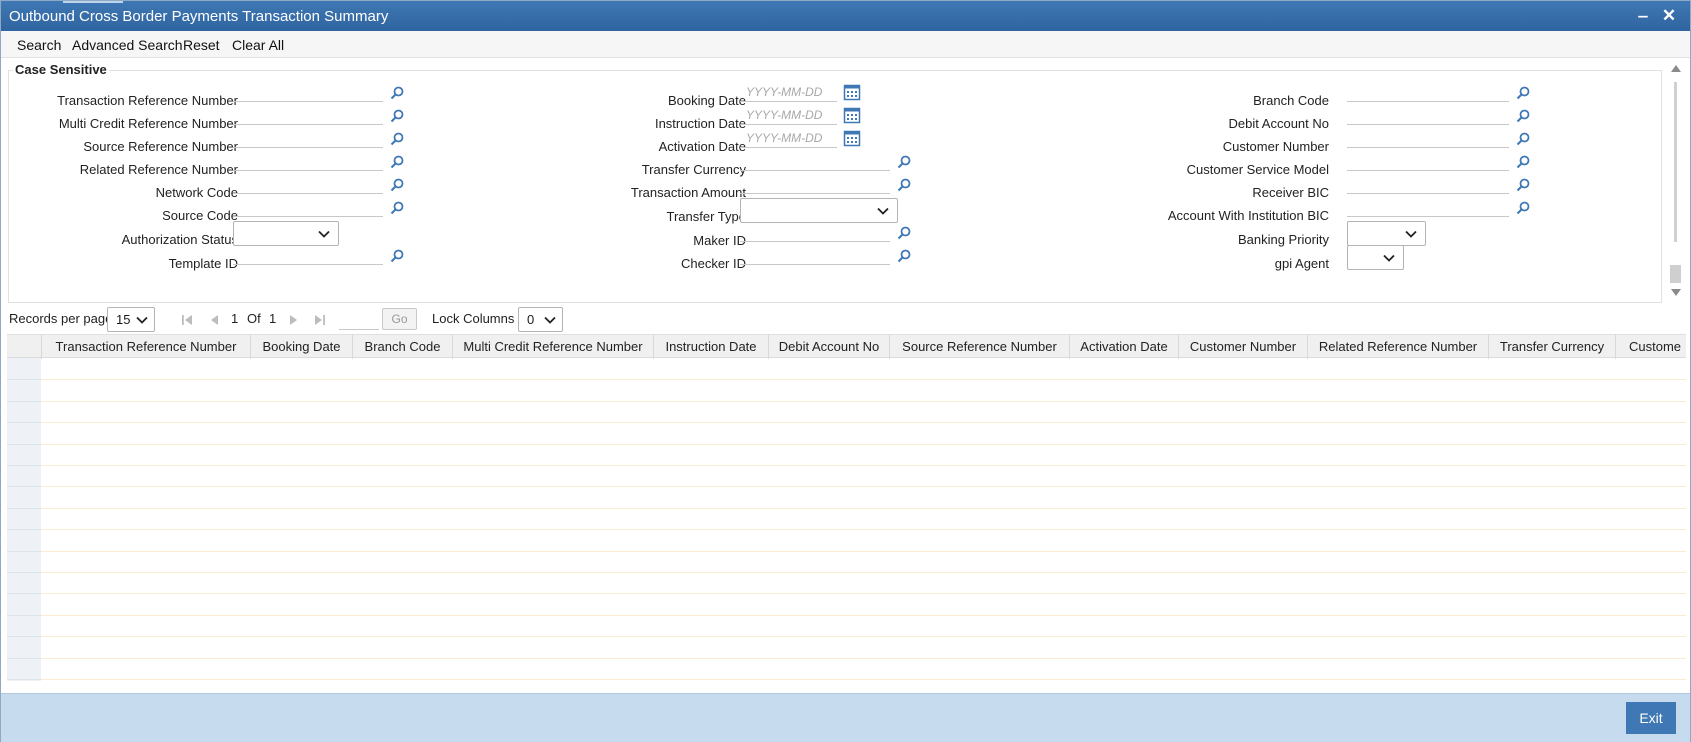 The width and height of the screenshot is (1691, 742). What do you see at coordinates (1428, 160) in the screenshot?
I see `customer-service-model-input` at bounding box center [1428, 160].